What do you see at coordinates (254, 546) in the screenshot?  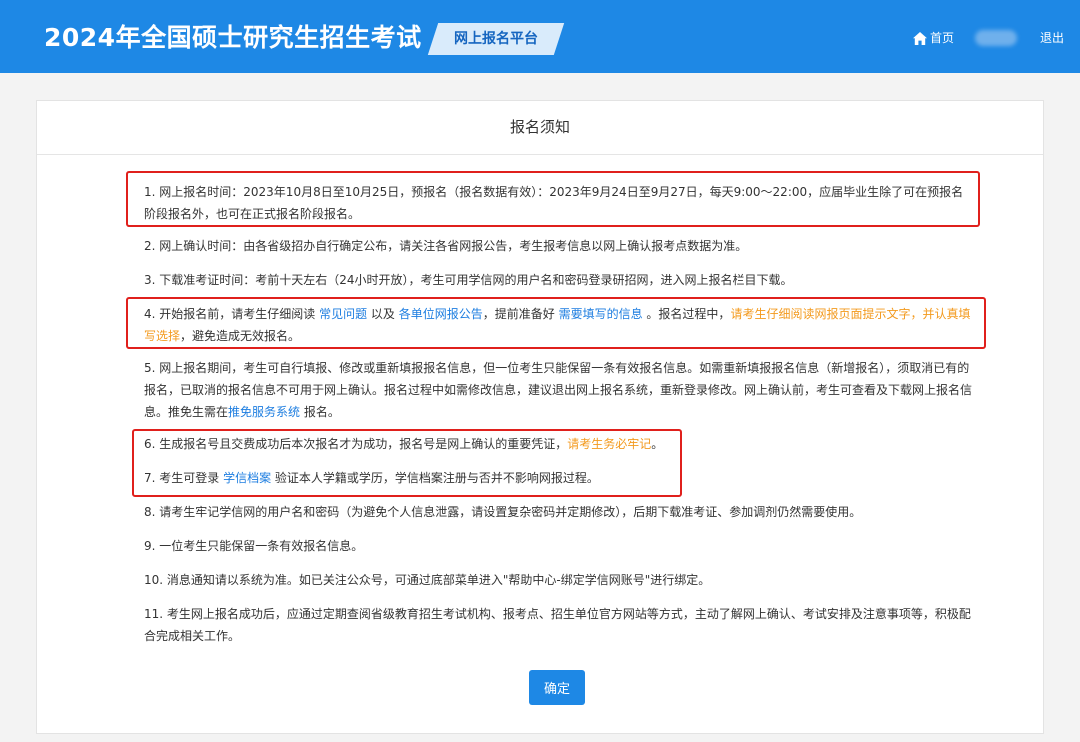 I see `notice-9: 9. 一位考生只能保留一条有效报名信息。` at bounding box center [254, 546].